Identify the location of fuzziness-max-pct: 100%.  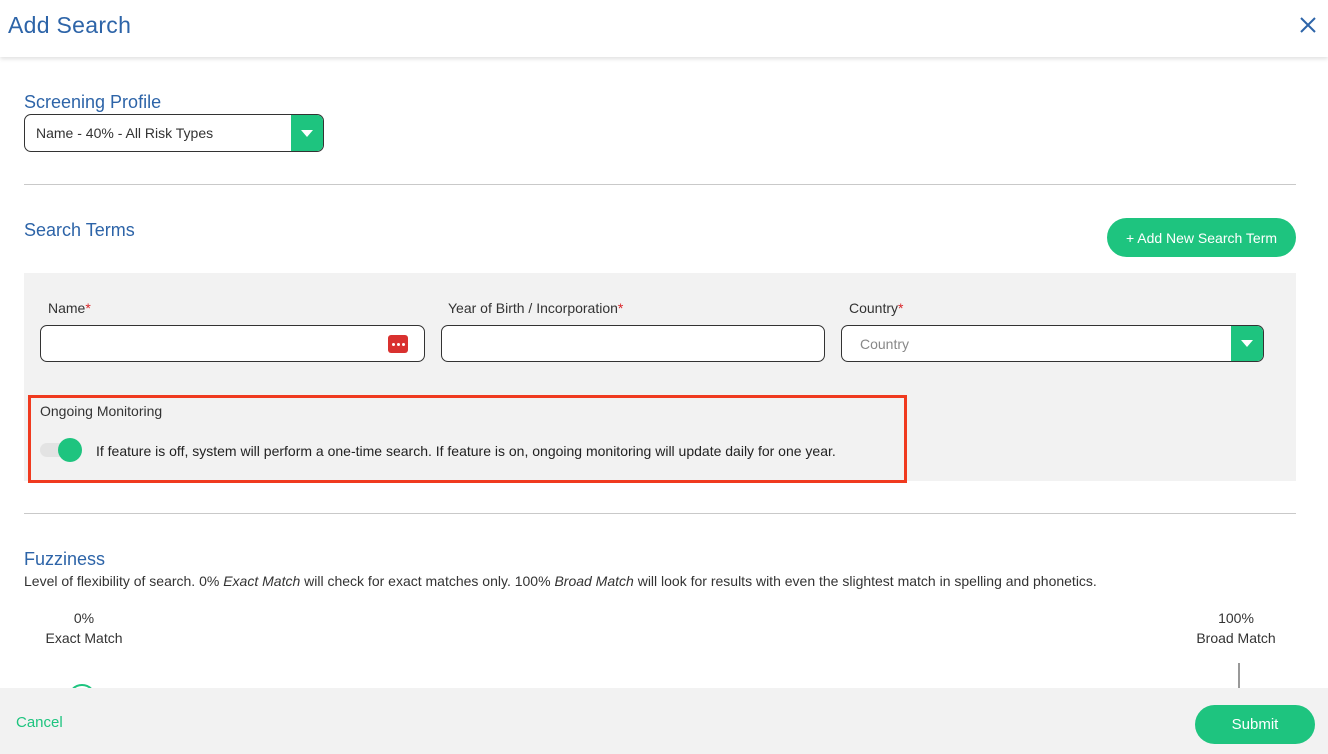
(1236, 618).